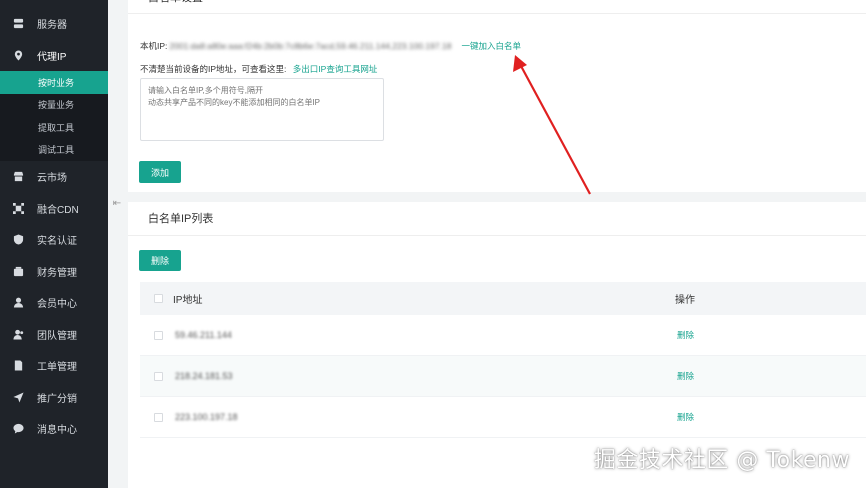 The height and width of the screenshot is (488, 866). I want to click on ip-hint-line: 不清楚当前设备的IP地址，可查看这里: 多出口IP查询工具网址, so click(258, 69).